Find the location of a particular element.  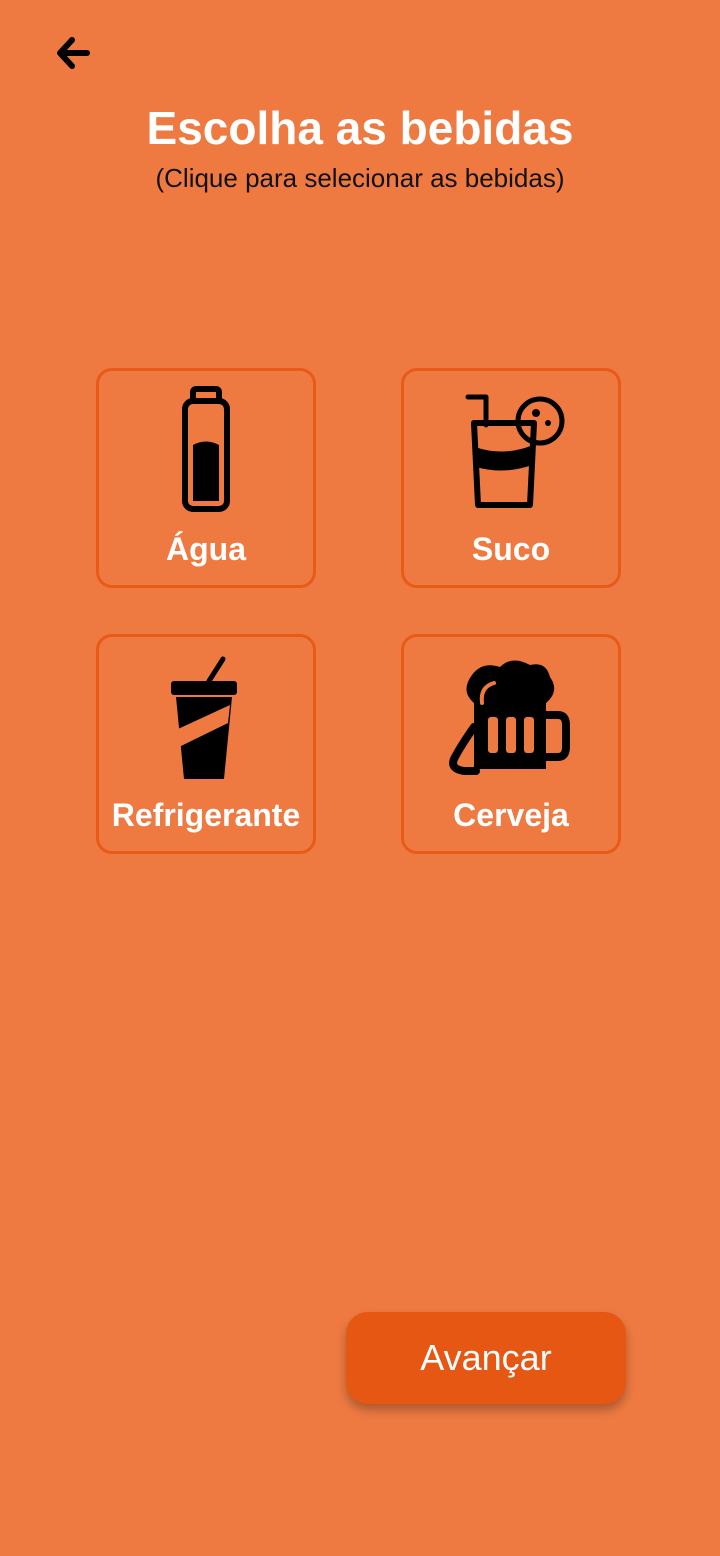

juice-glass-icon is located at coordinates (515, 451).